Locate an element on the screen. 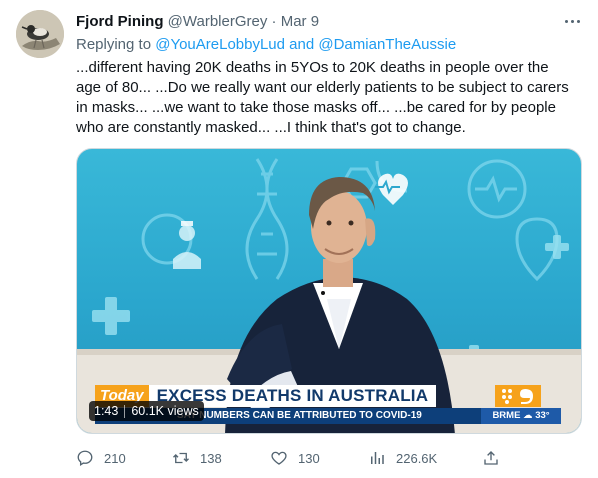 This screenshot has height=478, width=598. reply-icon is located at coordinates (85, 458).